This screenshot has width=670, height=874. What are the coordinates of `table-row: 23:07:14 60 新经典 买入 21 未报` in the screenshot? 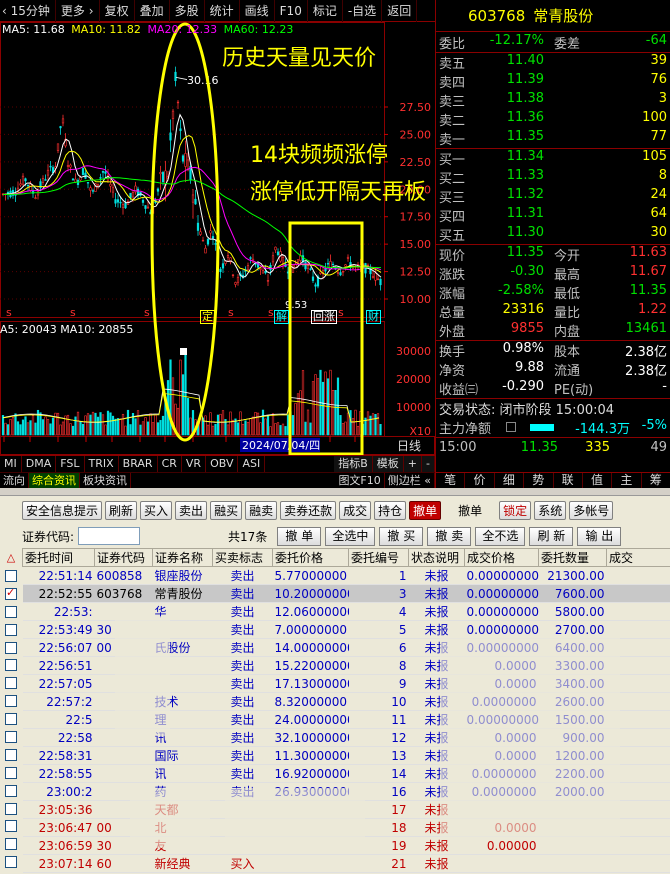 It's located at (346, 863).